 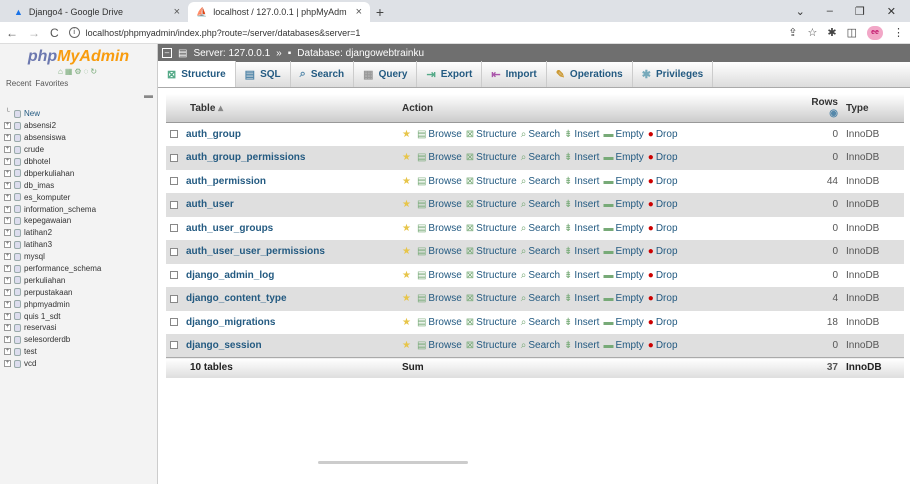 What do you see at coordinates (78, 269) in the screenshot?
I see `sidebar-db-item: + performance_schema` at bounding box center [78, 269].